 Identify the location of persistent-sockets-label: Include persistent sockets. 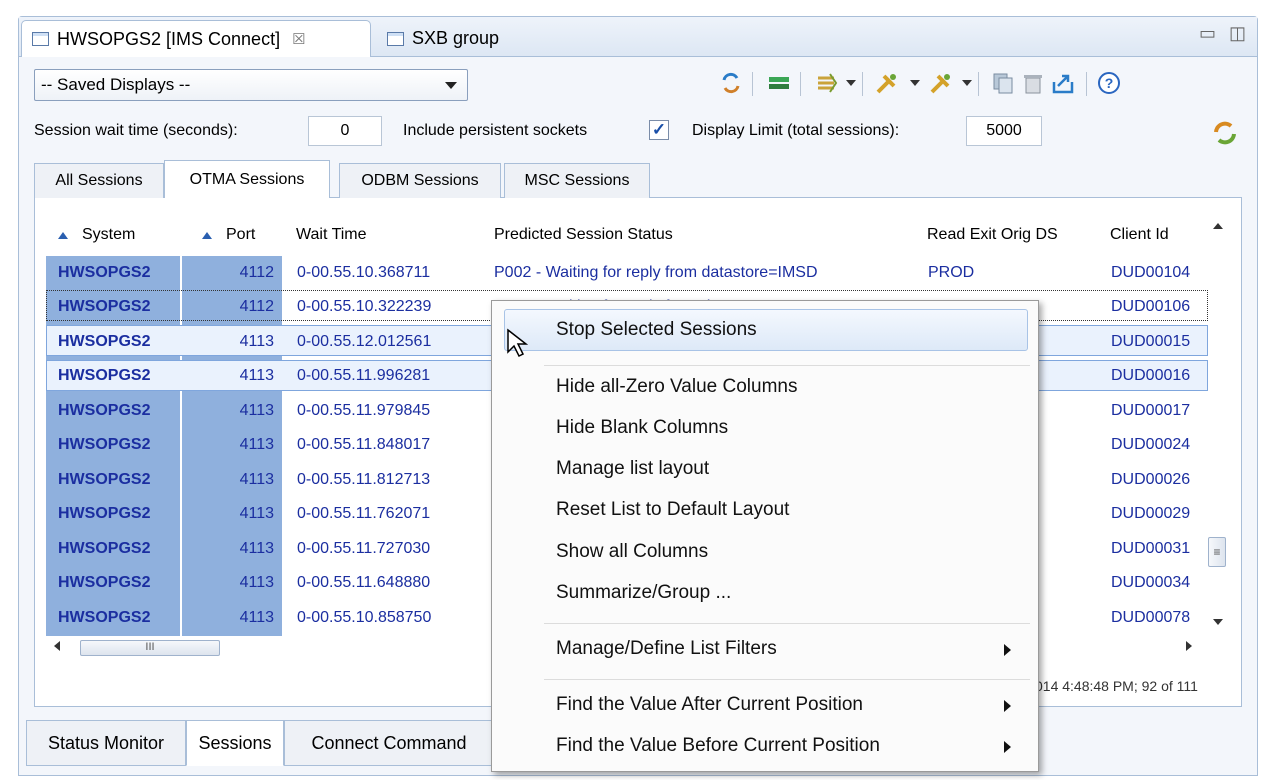
(495, 130).